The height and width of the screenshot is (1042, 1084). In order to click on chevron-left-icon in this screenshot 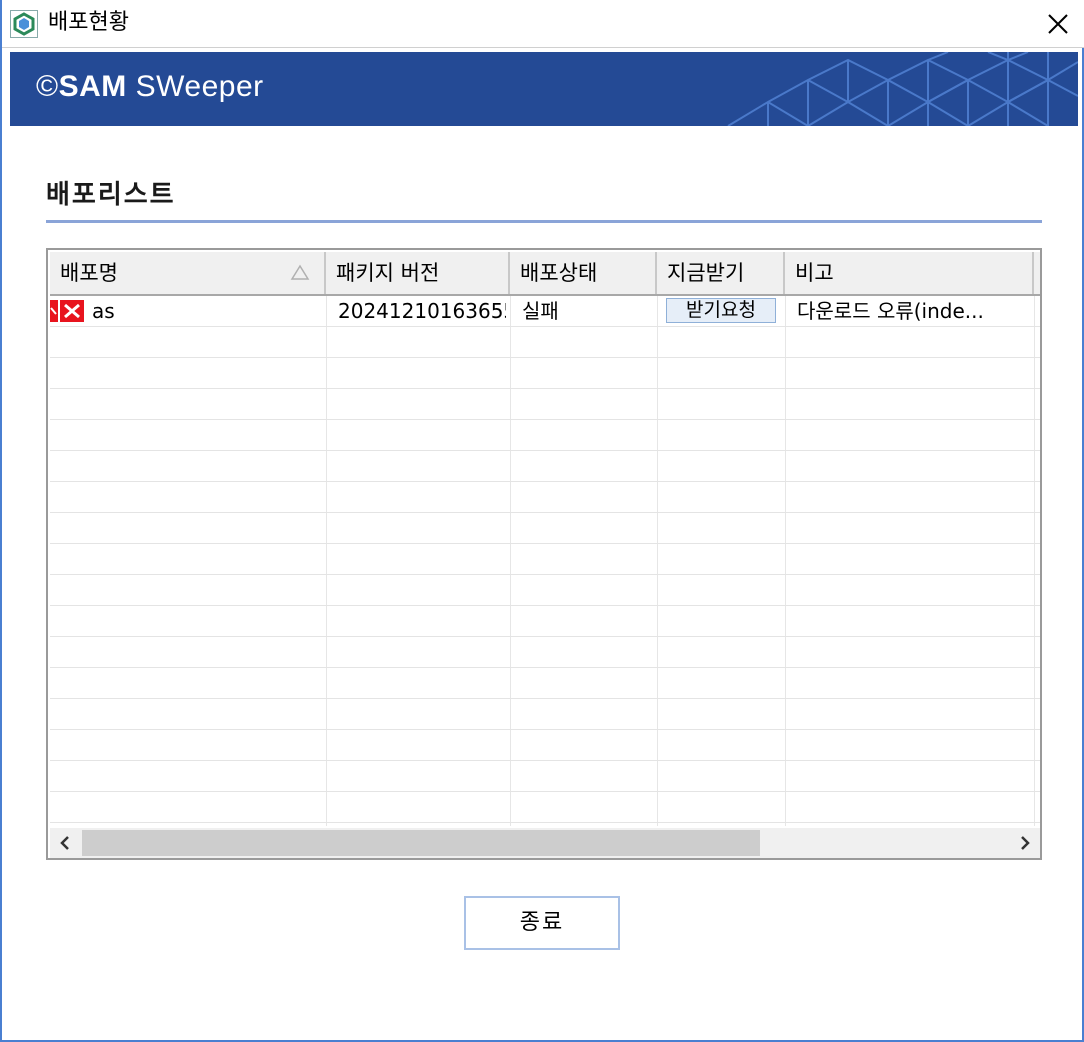, I will do `click(64, 843)`.